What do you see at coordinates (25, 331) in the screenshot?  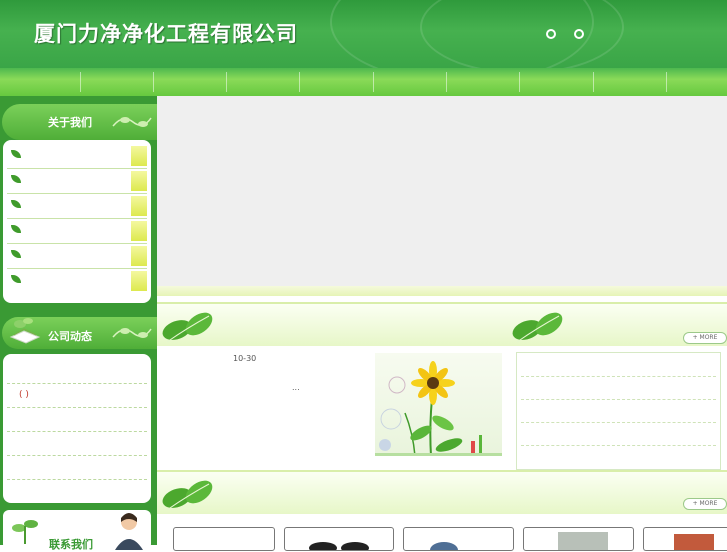 I see `book-icon` at bounding box center [25, 331].